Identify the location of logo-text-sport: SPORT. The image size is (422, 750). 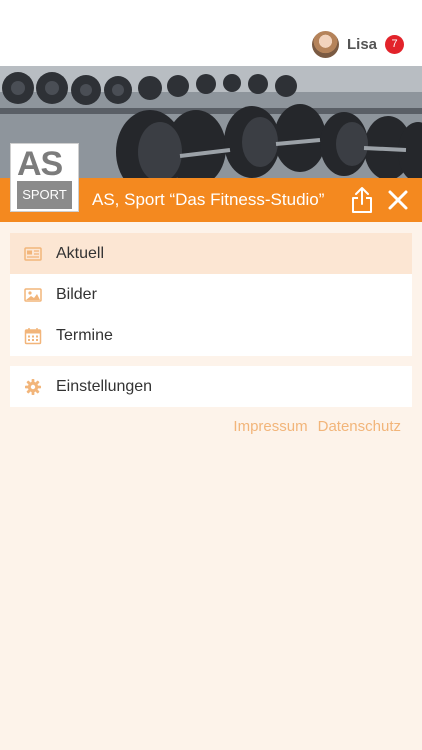
(44, 195).